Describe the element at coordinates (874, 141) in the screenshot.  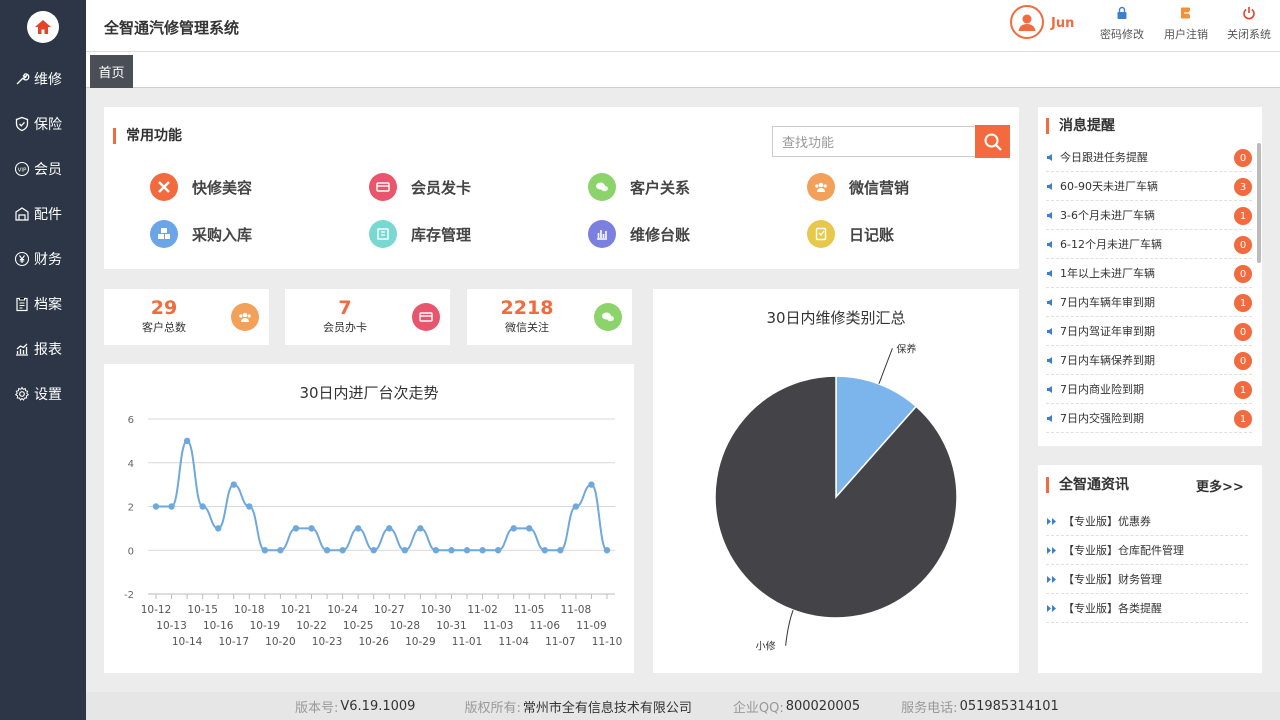
I see `function-search-input: 查找功能` at that location.